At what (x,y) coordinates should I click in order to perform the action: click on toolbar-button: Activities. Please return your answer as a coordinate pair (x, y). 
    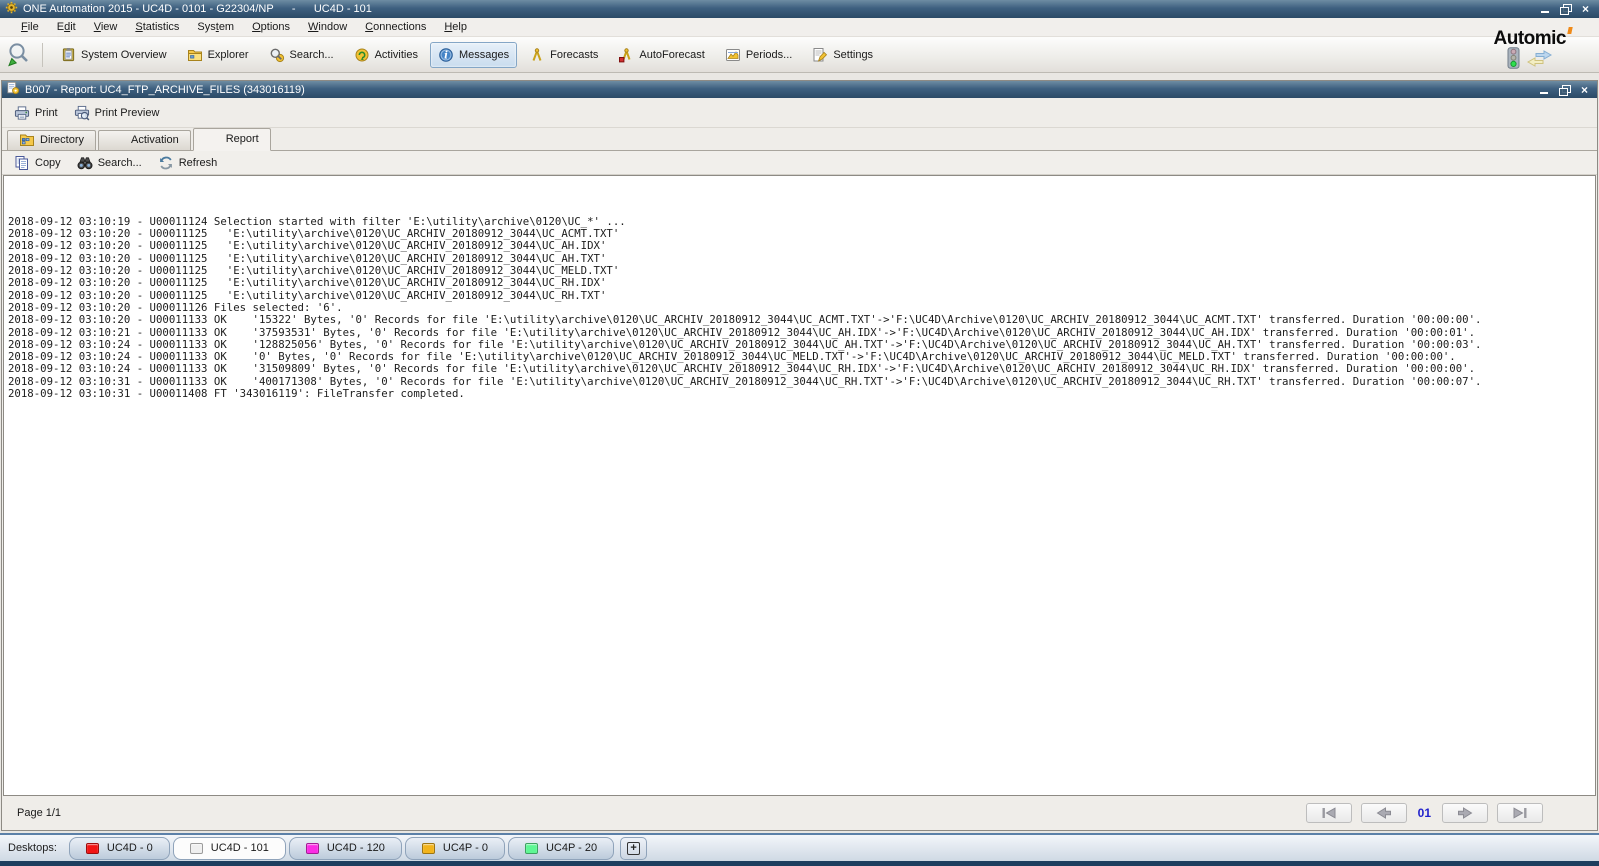
    Looking at the image, I should click on (386, 55).